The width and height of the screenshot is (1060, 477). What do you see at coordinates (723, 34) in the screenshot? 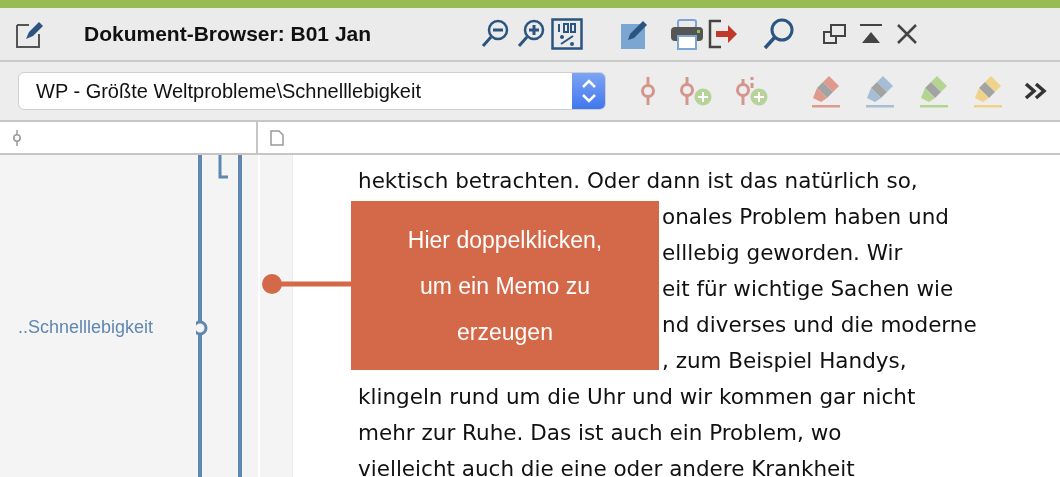
I see `exit-arrow-icon` at bounding box center [723, 34].